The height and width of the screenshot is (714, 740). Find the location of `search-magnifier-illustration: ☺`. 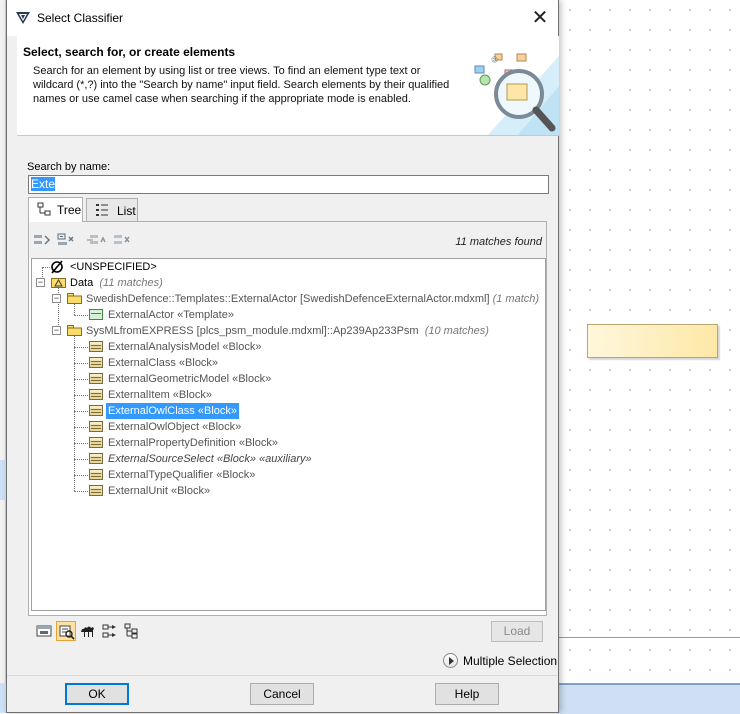

search-magnifier-illustration: ☺ is located at coordinates (516, 94).